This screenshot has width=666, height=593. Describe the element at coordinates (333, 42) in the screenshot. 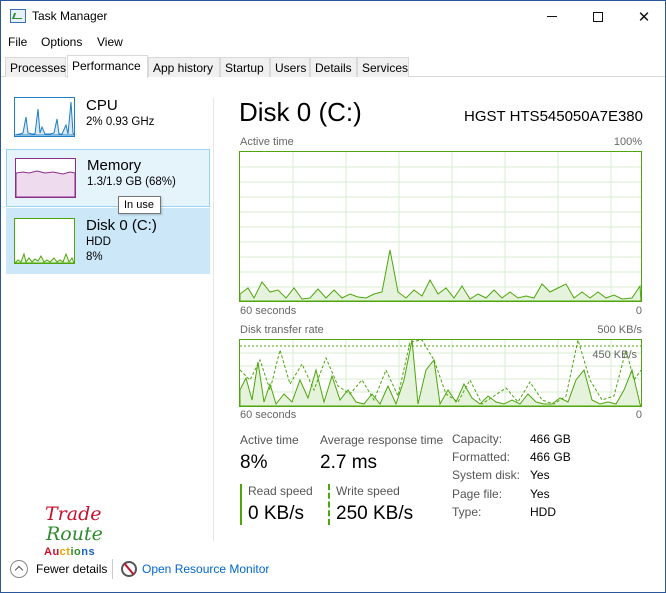

I see `menu-bar: File Options View` at that location.